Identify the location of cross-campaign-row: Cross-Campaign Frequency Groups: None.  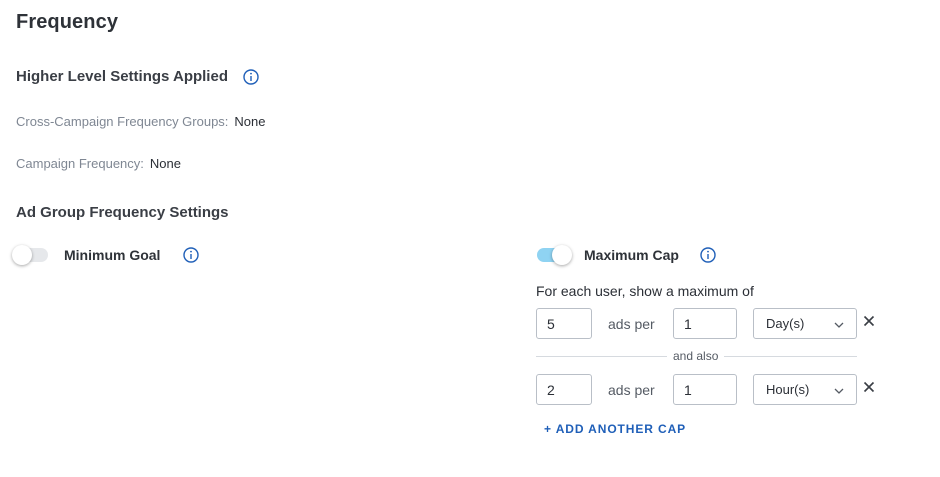
(141, 122).